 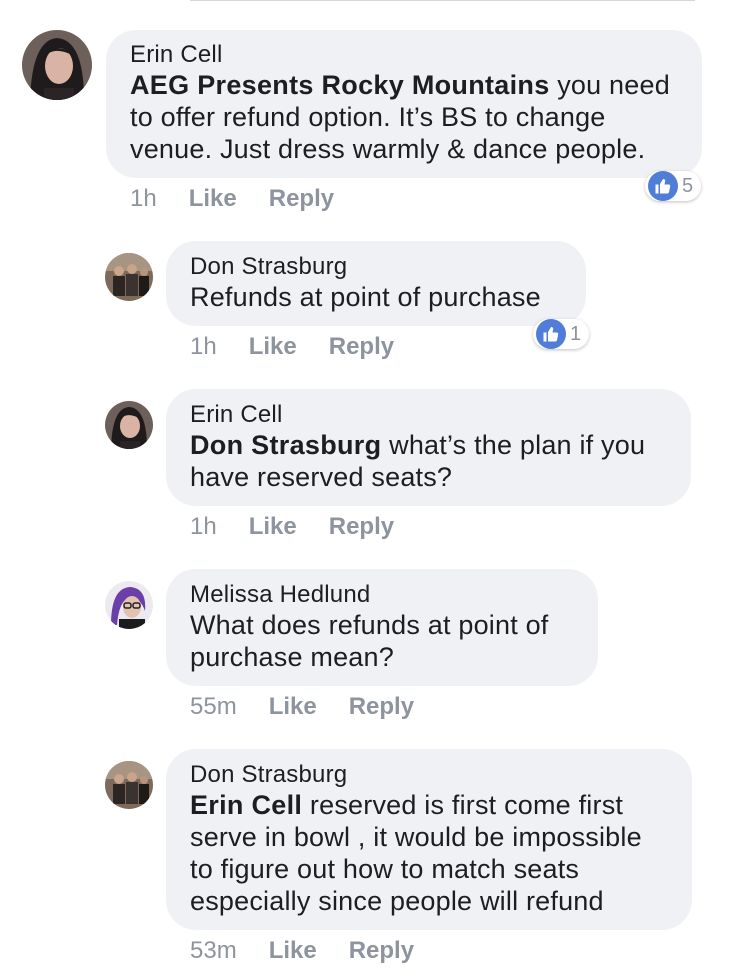 What do you see at coordinates (246, 805) in the screenshot?
I see `mention-link: Erin Cell` at bounding box center [246, 805].